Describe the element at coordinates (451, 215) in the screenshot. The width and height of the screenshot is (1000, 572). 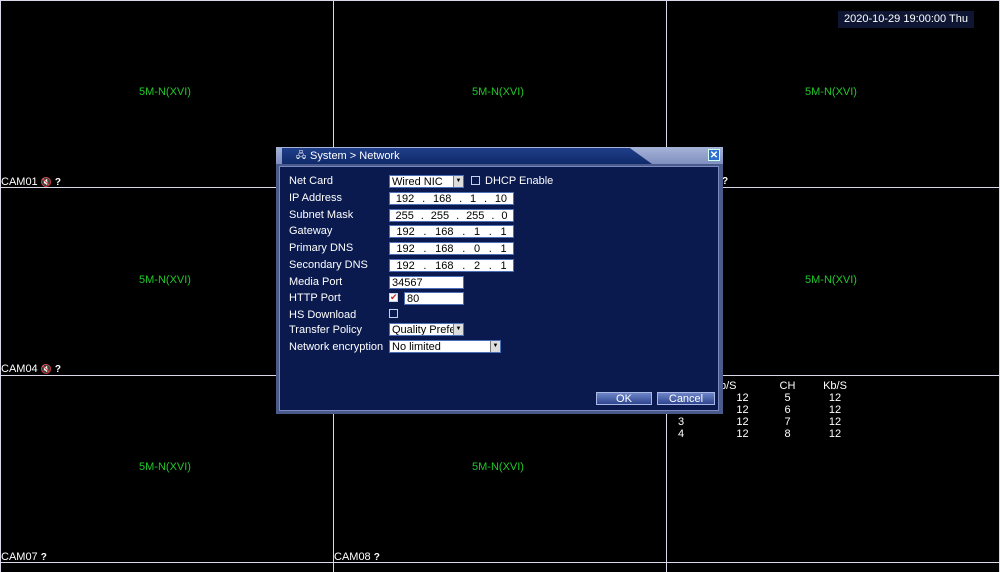
I see `subnet-mask-field: 255. 255. 255. 0` at that location.